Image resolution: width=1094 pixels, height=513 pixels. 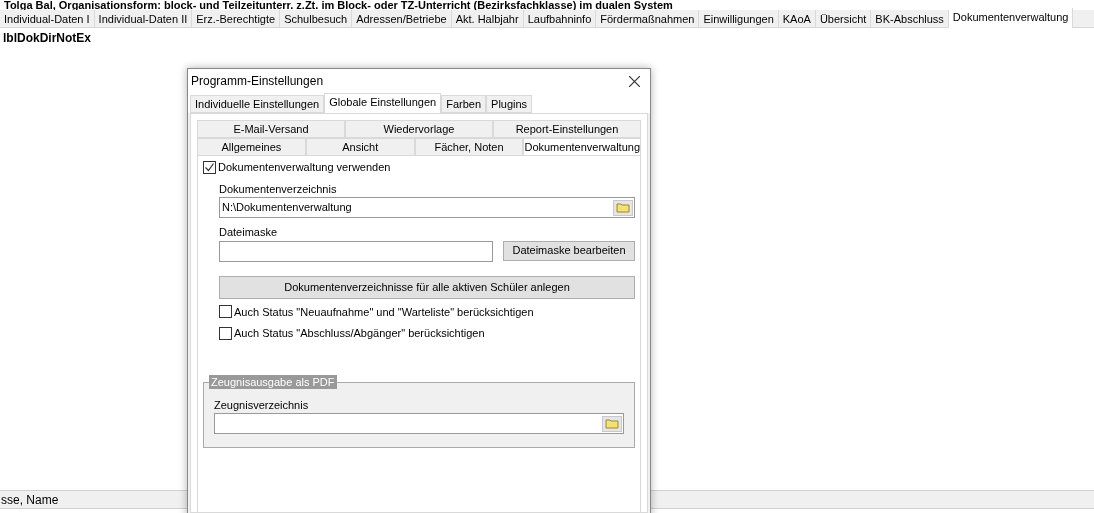 I want to click on tab: Globale Einstellungen, so click(x=383, y=103).